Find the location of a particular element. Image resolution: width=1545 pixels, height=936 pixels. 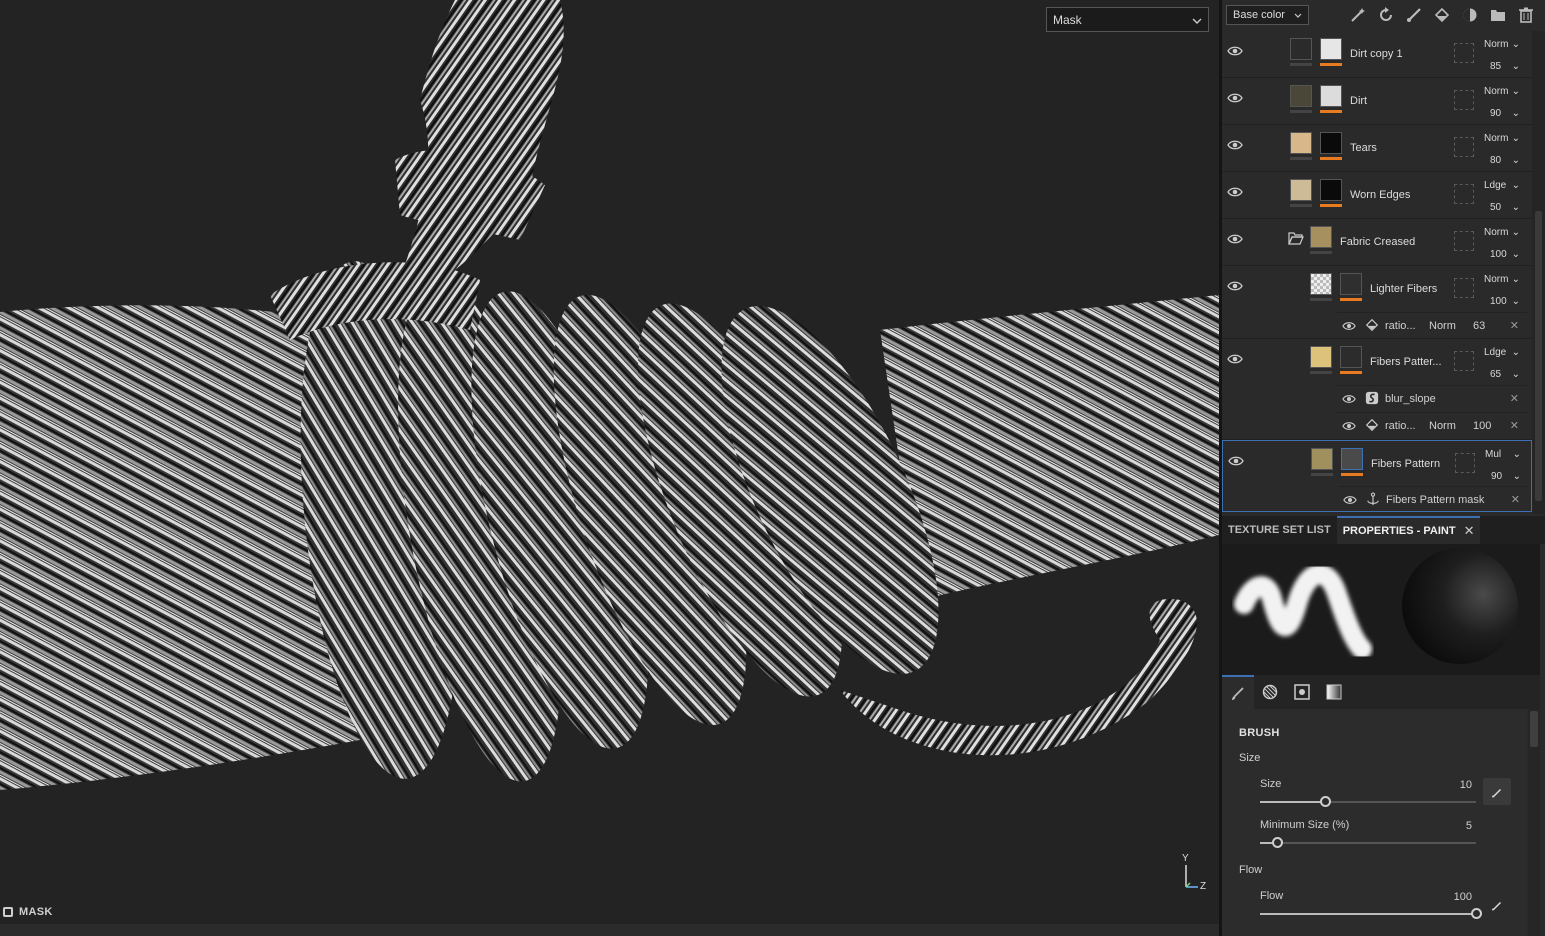

sublayer-row: blur_slope ✕ is located at coordinates (1432, 398).